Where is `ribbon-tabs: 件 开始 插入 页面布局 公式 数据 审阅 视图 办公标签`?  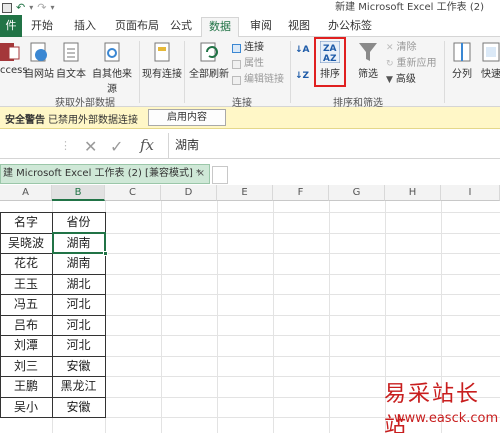
ribbon-tabs: 件 开始 插入 页面布局 公式 数据 审阅 视图 办公标签 is located at coordinates (250, 26).